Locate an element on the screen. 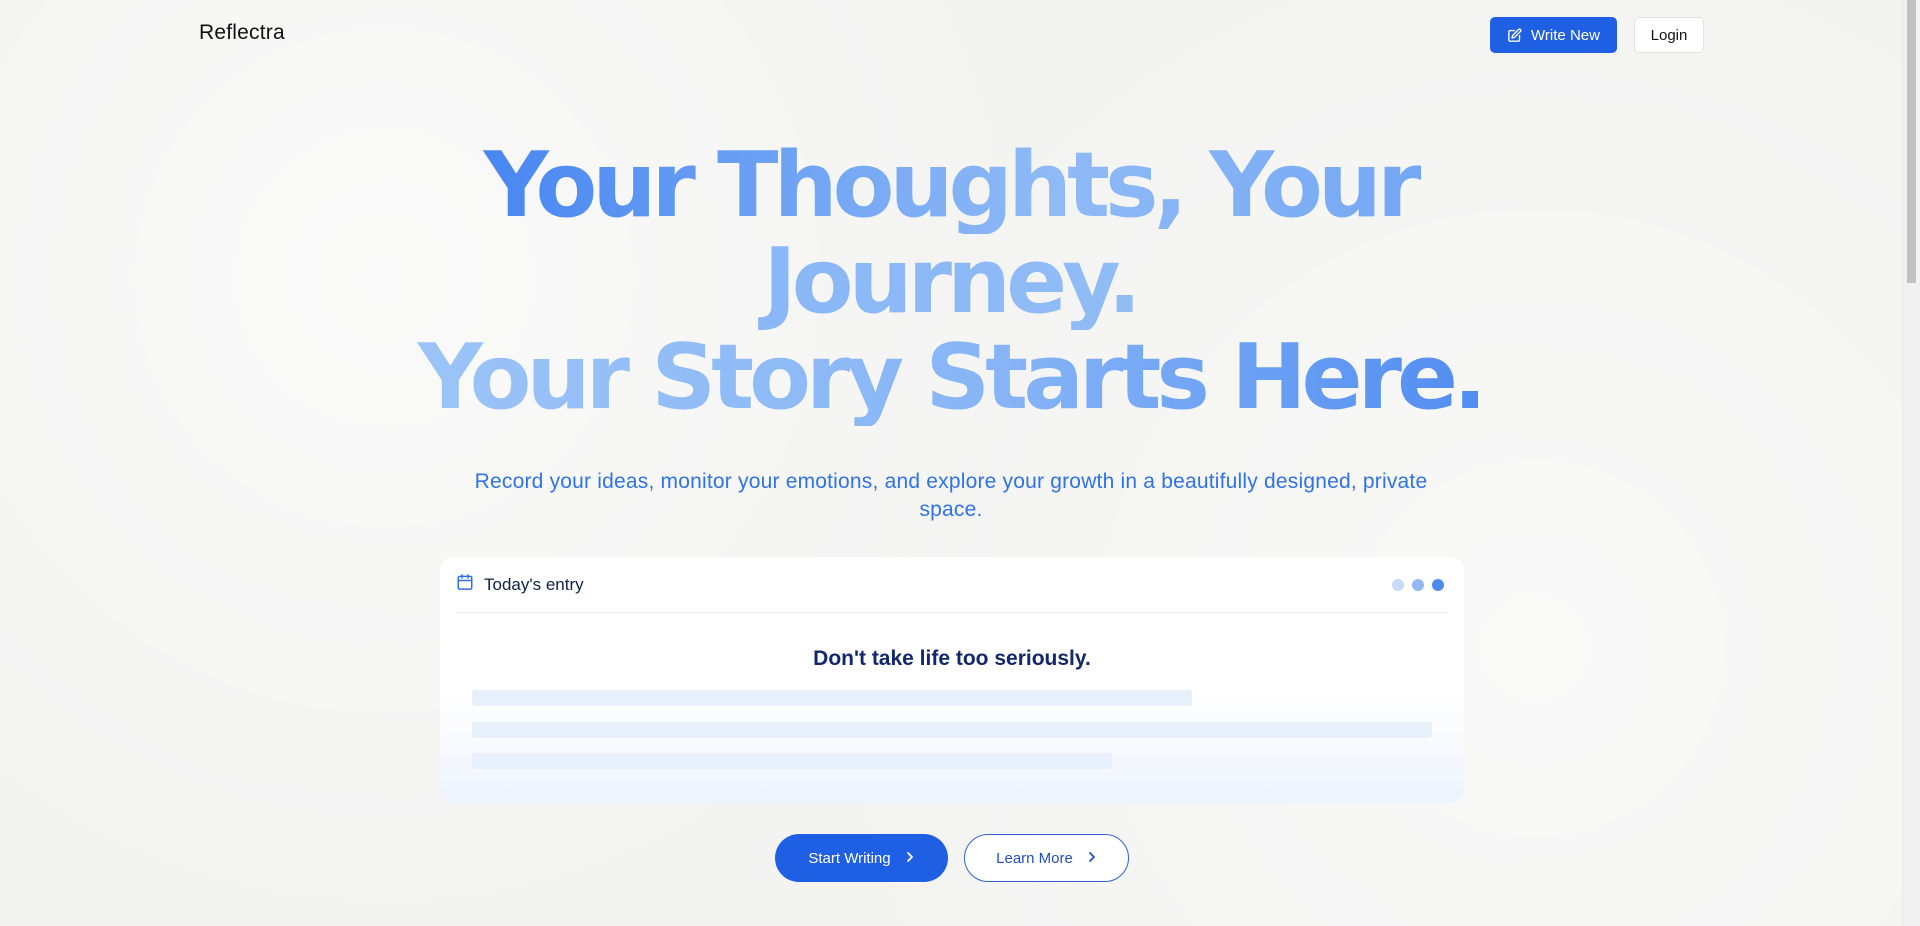  dot-dark is located at coordinates (1438, 585).